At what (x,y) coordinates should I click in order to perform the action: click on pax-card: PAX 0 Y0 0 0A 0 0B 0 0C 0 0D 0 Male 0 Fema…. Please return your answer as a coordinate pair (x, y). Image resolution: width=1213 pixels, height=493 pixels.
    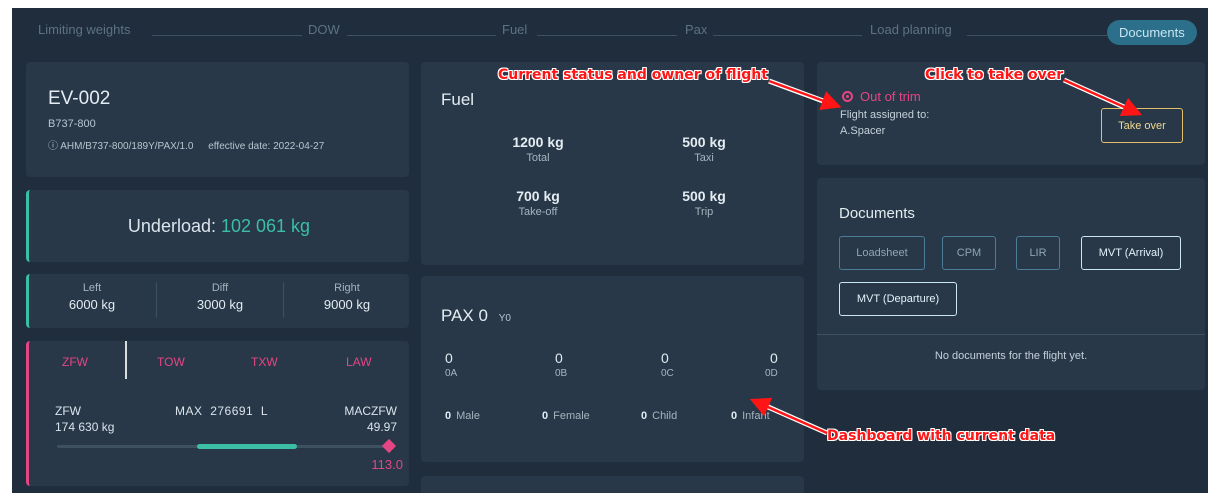
    Looking at the image, I should click on (612, 369).